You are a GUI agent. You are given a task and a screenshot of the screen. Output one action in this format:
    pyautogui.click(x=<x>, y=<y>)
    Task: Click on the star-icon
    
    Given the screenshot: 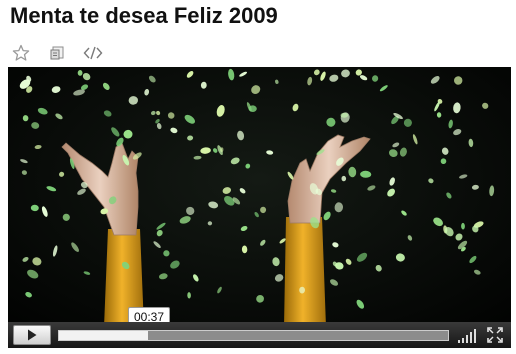 What is the action you would take?
    pyautogui.click(x=21, y=52)
    